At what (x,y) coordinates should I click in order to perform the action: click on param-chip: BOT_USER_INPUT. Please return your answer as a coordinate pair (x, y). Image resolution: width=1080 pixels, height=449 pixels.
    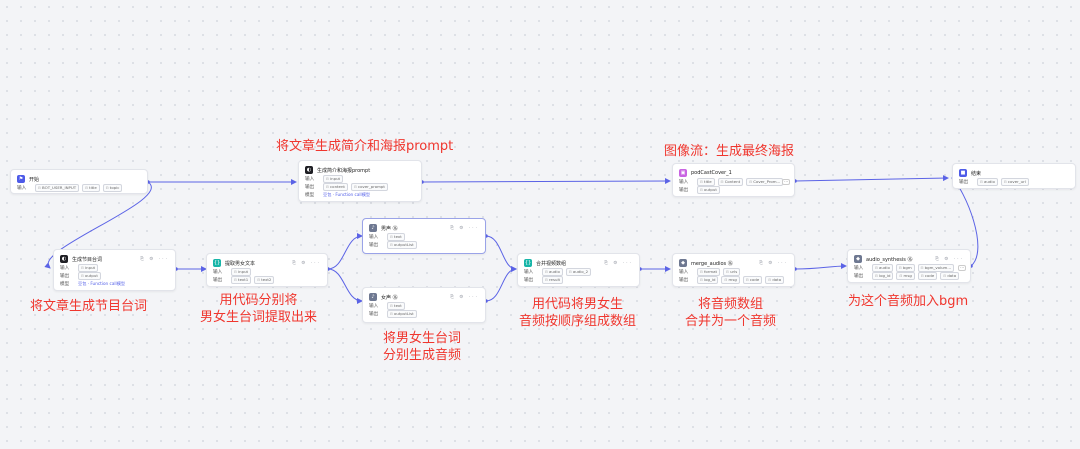
    Looking at the image, I should click on (57, 188).